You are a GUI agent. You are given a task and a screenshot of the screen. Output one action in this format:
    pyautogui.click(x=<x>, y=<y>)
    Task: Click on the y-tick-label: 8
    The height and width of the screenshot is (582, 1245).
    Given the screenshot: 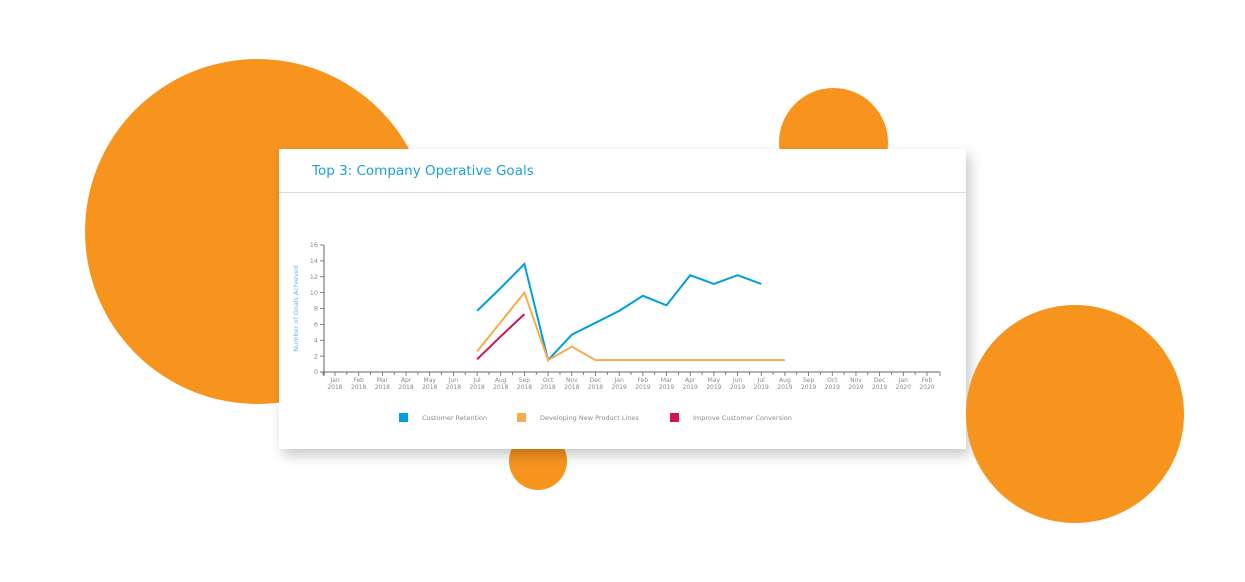 What is the action you would take?
    pyautogui.click(x=316, y=309)
    